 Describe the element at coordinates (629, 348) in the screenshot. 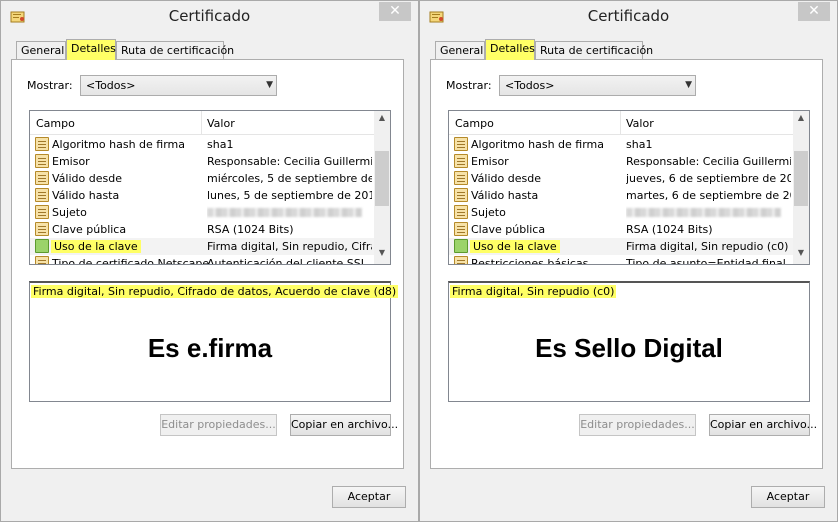

I see `annotation-label: Es Sello Digital` at that location.